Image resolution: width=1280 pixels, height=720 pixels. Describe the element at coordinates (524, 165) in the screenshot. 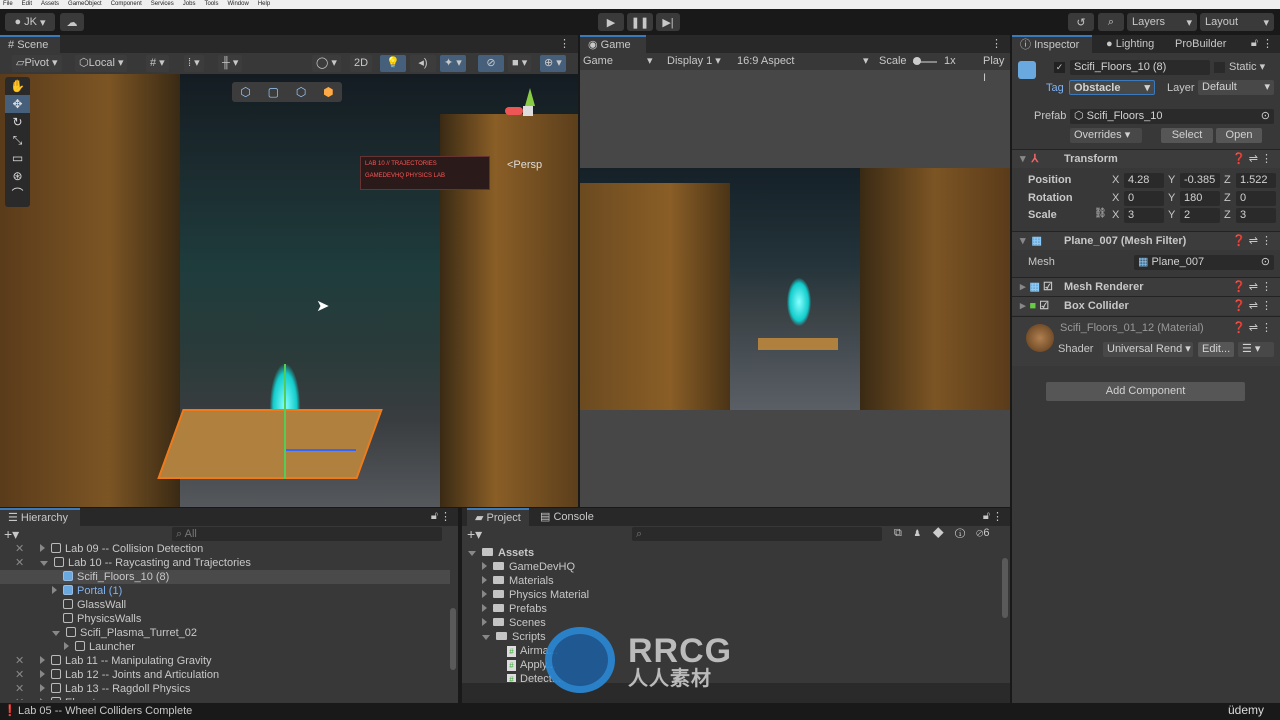

I see `perspective-label: <Persp` at that location.